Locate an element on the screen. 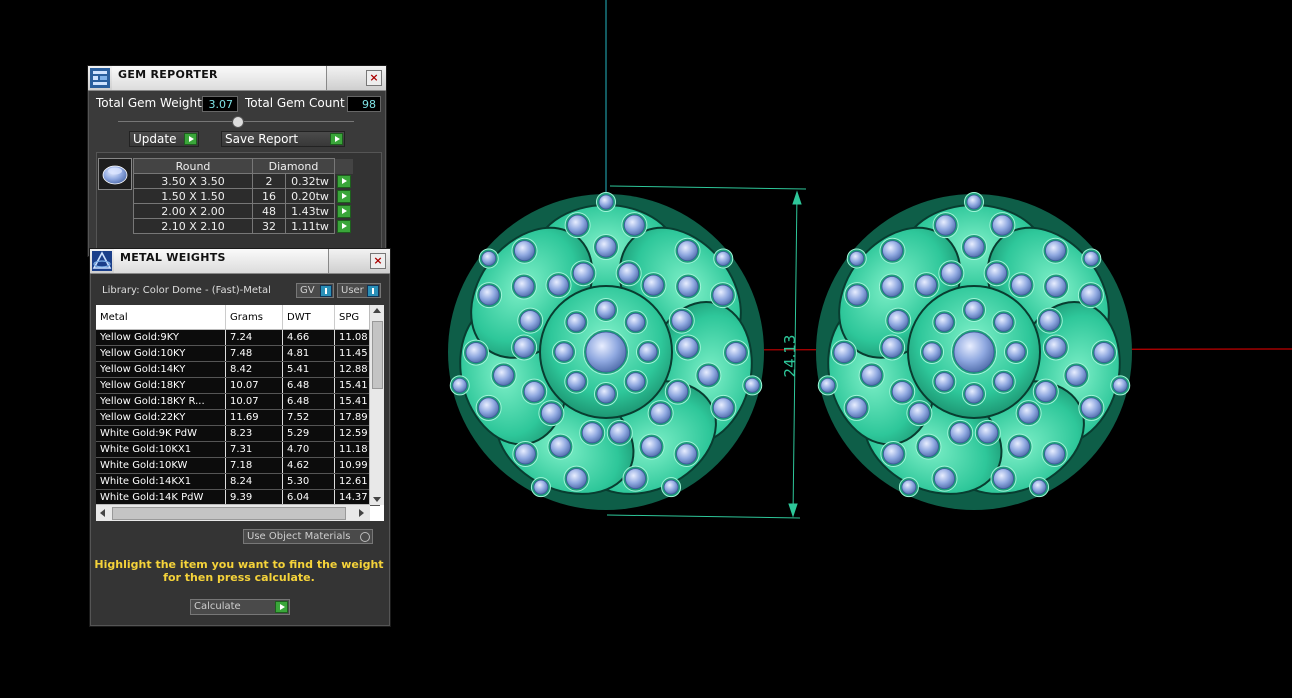 The width and height of the screenshot is (1292, 698). metal-weights-title: METAL WEIGHTS is located at coordinates (173, 257).